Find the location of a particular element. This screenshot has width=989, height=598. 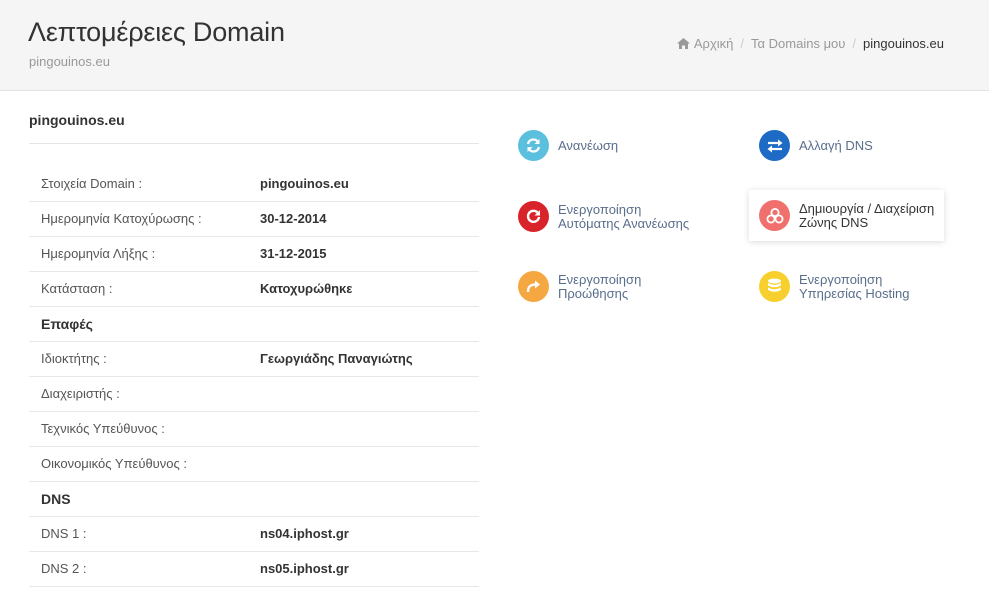

billing-label: Οικονομικός Υπεύθυνος : is located at coordinates (144, 464).